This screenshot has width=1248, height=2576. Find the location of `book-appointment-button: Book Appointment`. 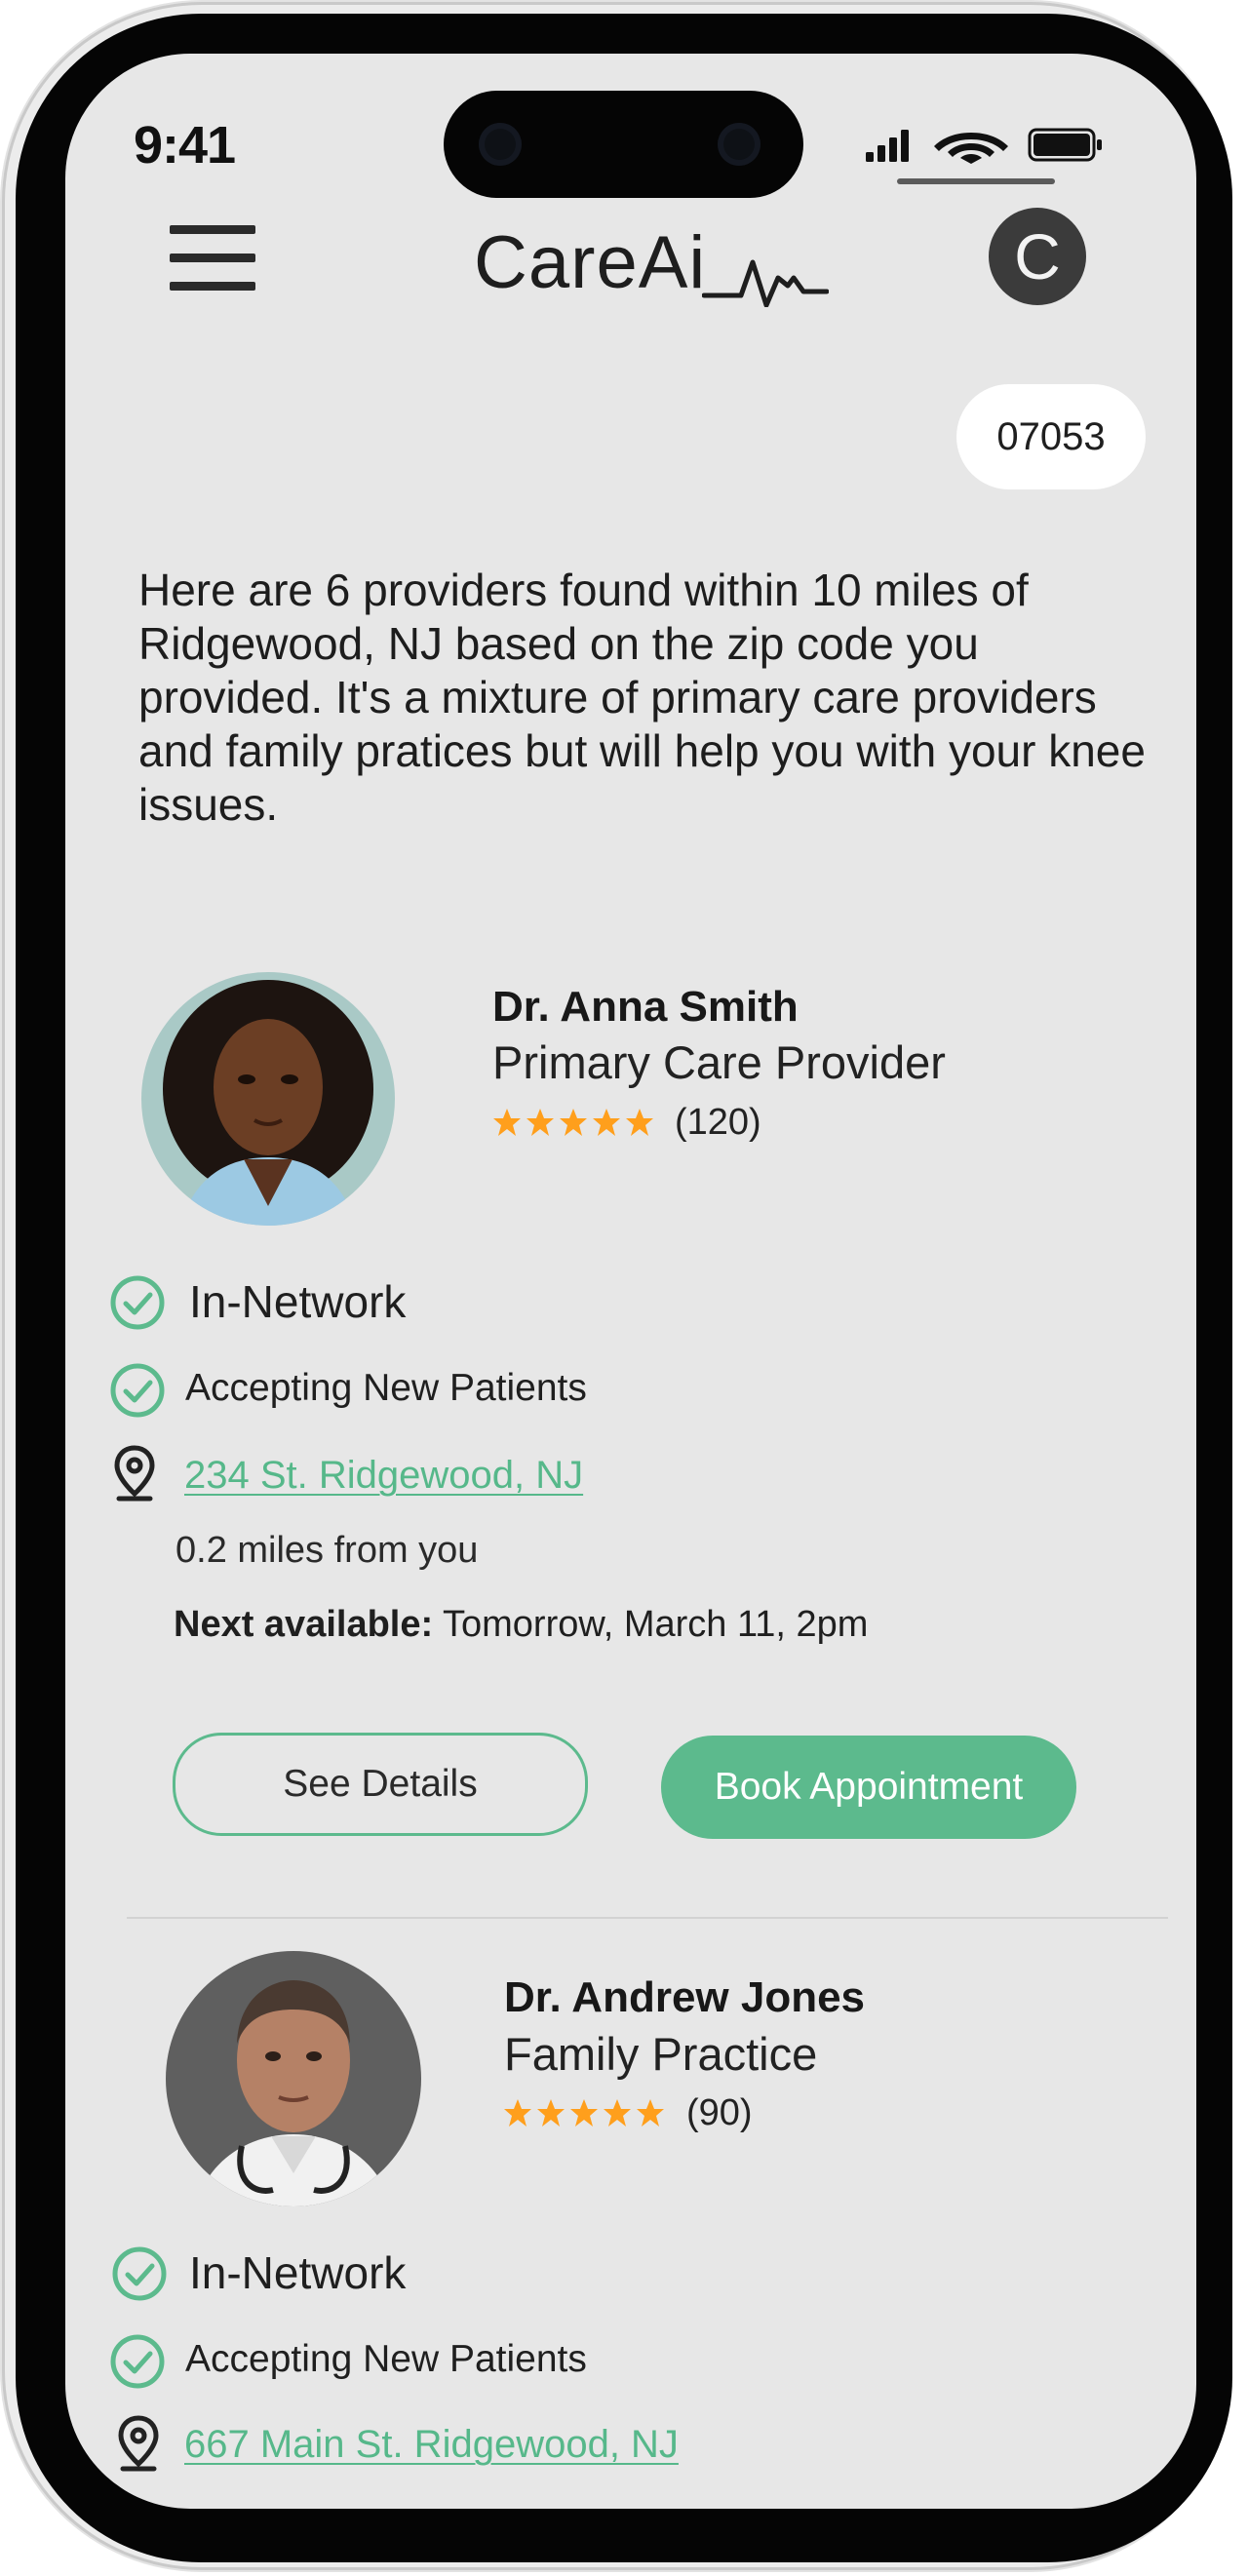

book-appointment-button: Book Appointment is located at coordinates (868, 1787).